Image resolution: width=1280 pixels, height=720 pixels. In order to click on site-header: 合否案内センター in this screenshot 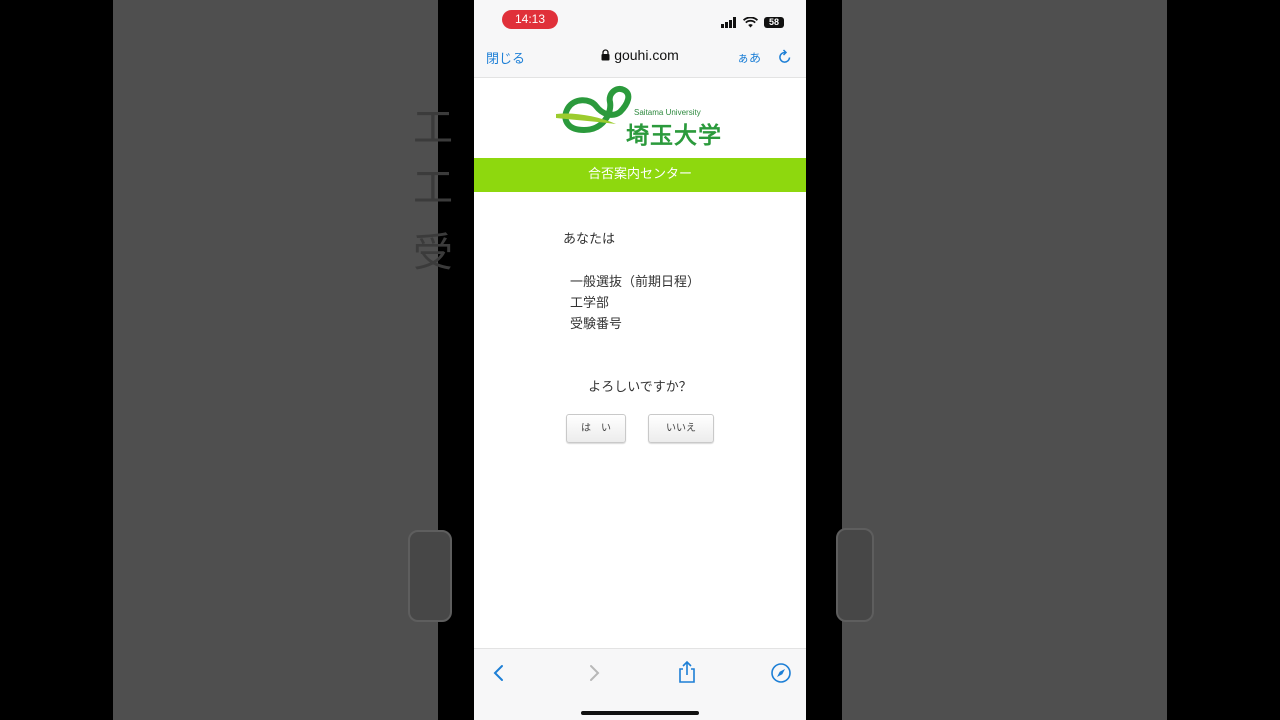, I will do `click(640, 175)`.